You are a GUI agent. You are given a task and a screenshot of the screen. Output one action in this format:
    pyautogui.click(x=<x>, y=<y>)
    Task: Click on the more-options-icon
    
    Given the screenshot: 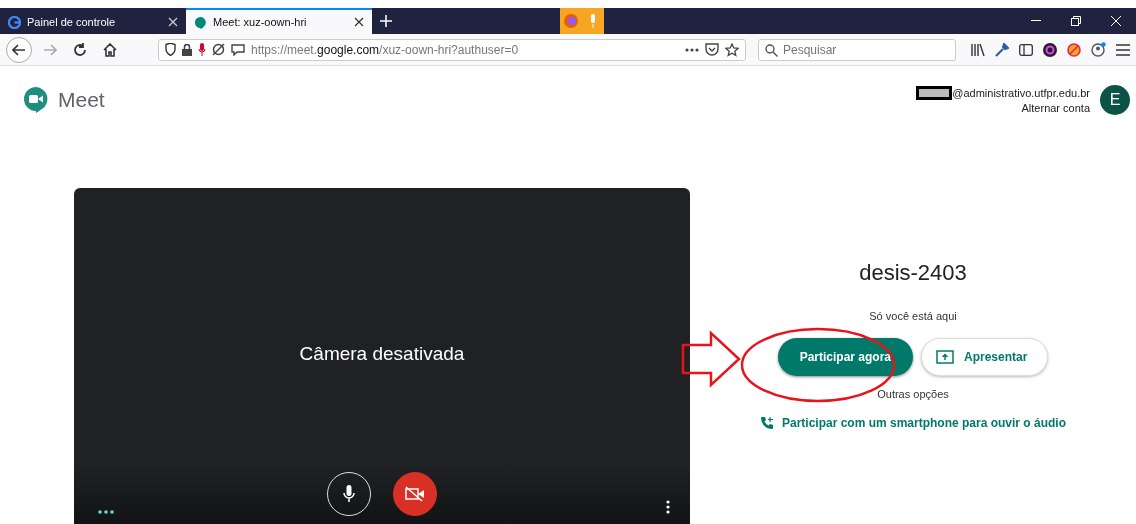 What is the action you would take?
    pyautogui.click(x=668, y=507)
    